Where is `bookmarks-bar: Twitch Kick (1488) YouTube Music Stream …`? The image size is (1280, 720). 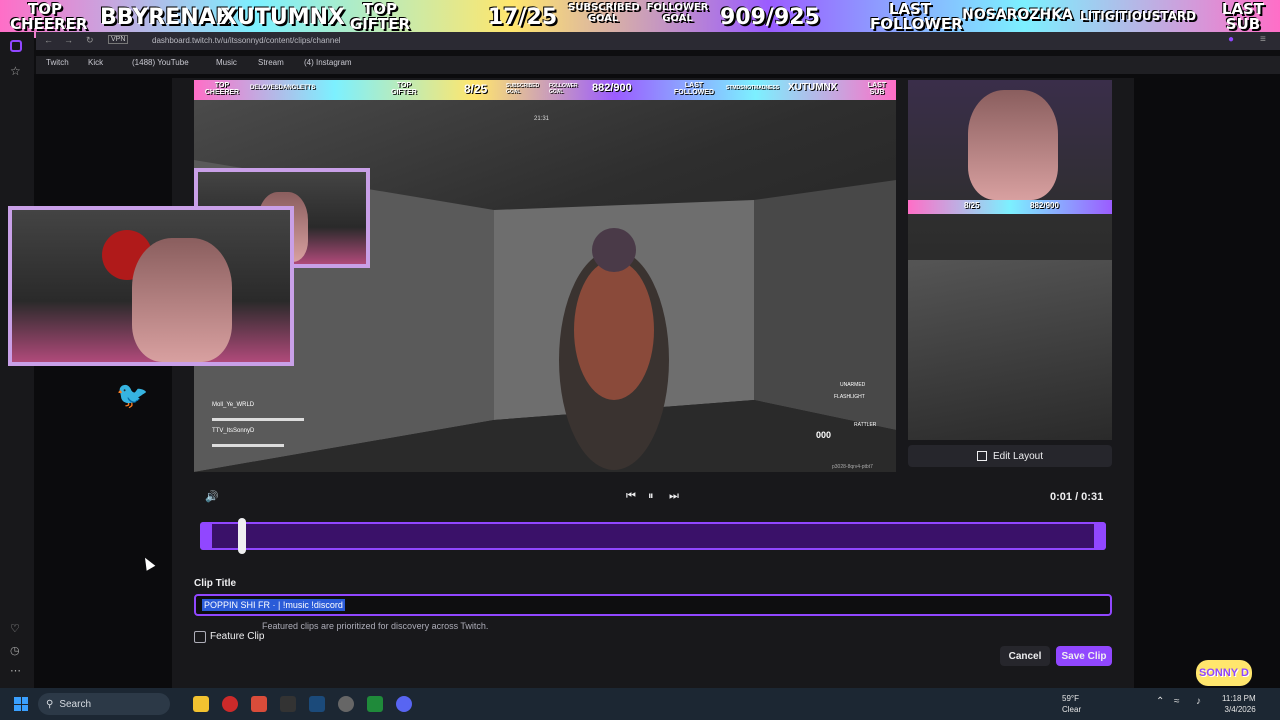
bookmarks-bar: Twitch Kick (1488) YouTube Music Stream … is located at coordinates (658, 65).